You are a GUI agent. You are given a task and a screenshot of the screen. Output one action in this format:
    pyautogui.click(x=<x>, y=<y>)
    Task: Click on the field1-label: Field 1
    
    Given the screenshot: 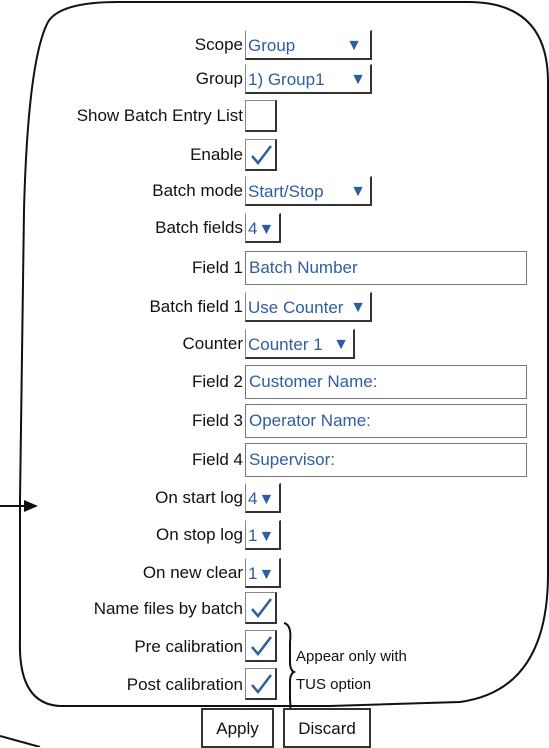 What is the action you would take?
    pyautogui.click(x=217, y=267)
    